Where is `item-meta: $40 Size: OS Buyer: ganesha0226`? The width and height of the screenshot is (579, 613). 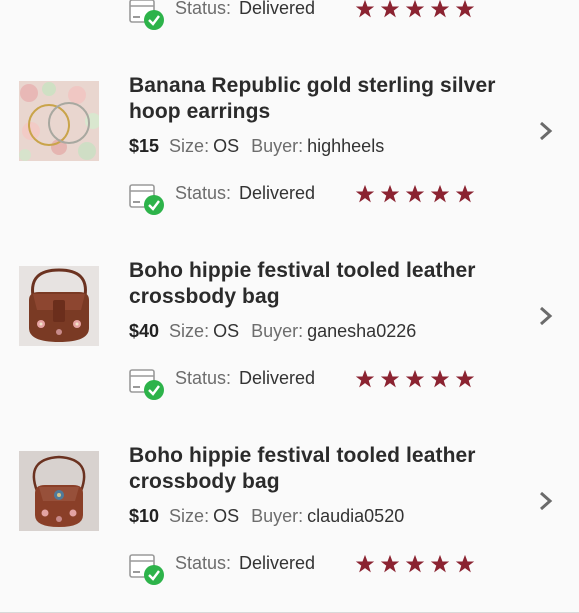 item-meta: $40 Size: OS Buyer: ganesha0226 is located at coordinates (278, 331).